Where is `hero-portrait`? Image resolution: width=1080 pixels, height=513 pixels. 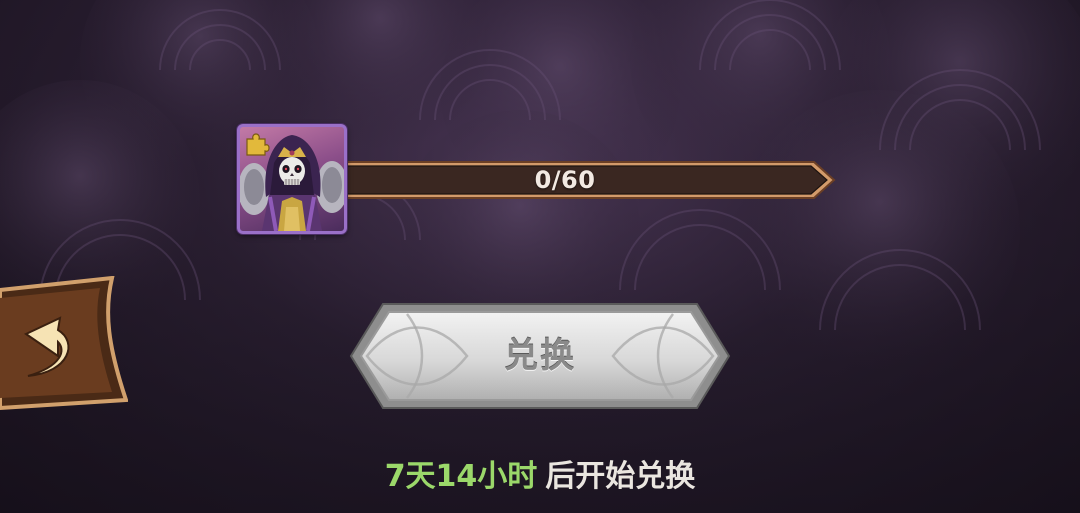
hero-portrait is located at coordinates (292, 179).